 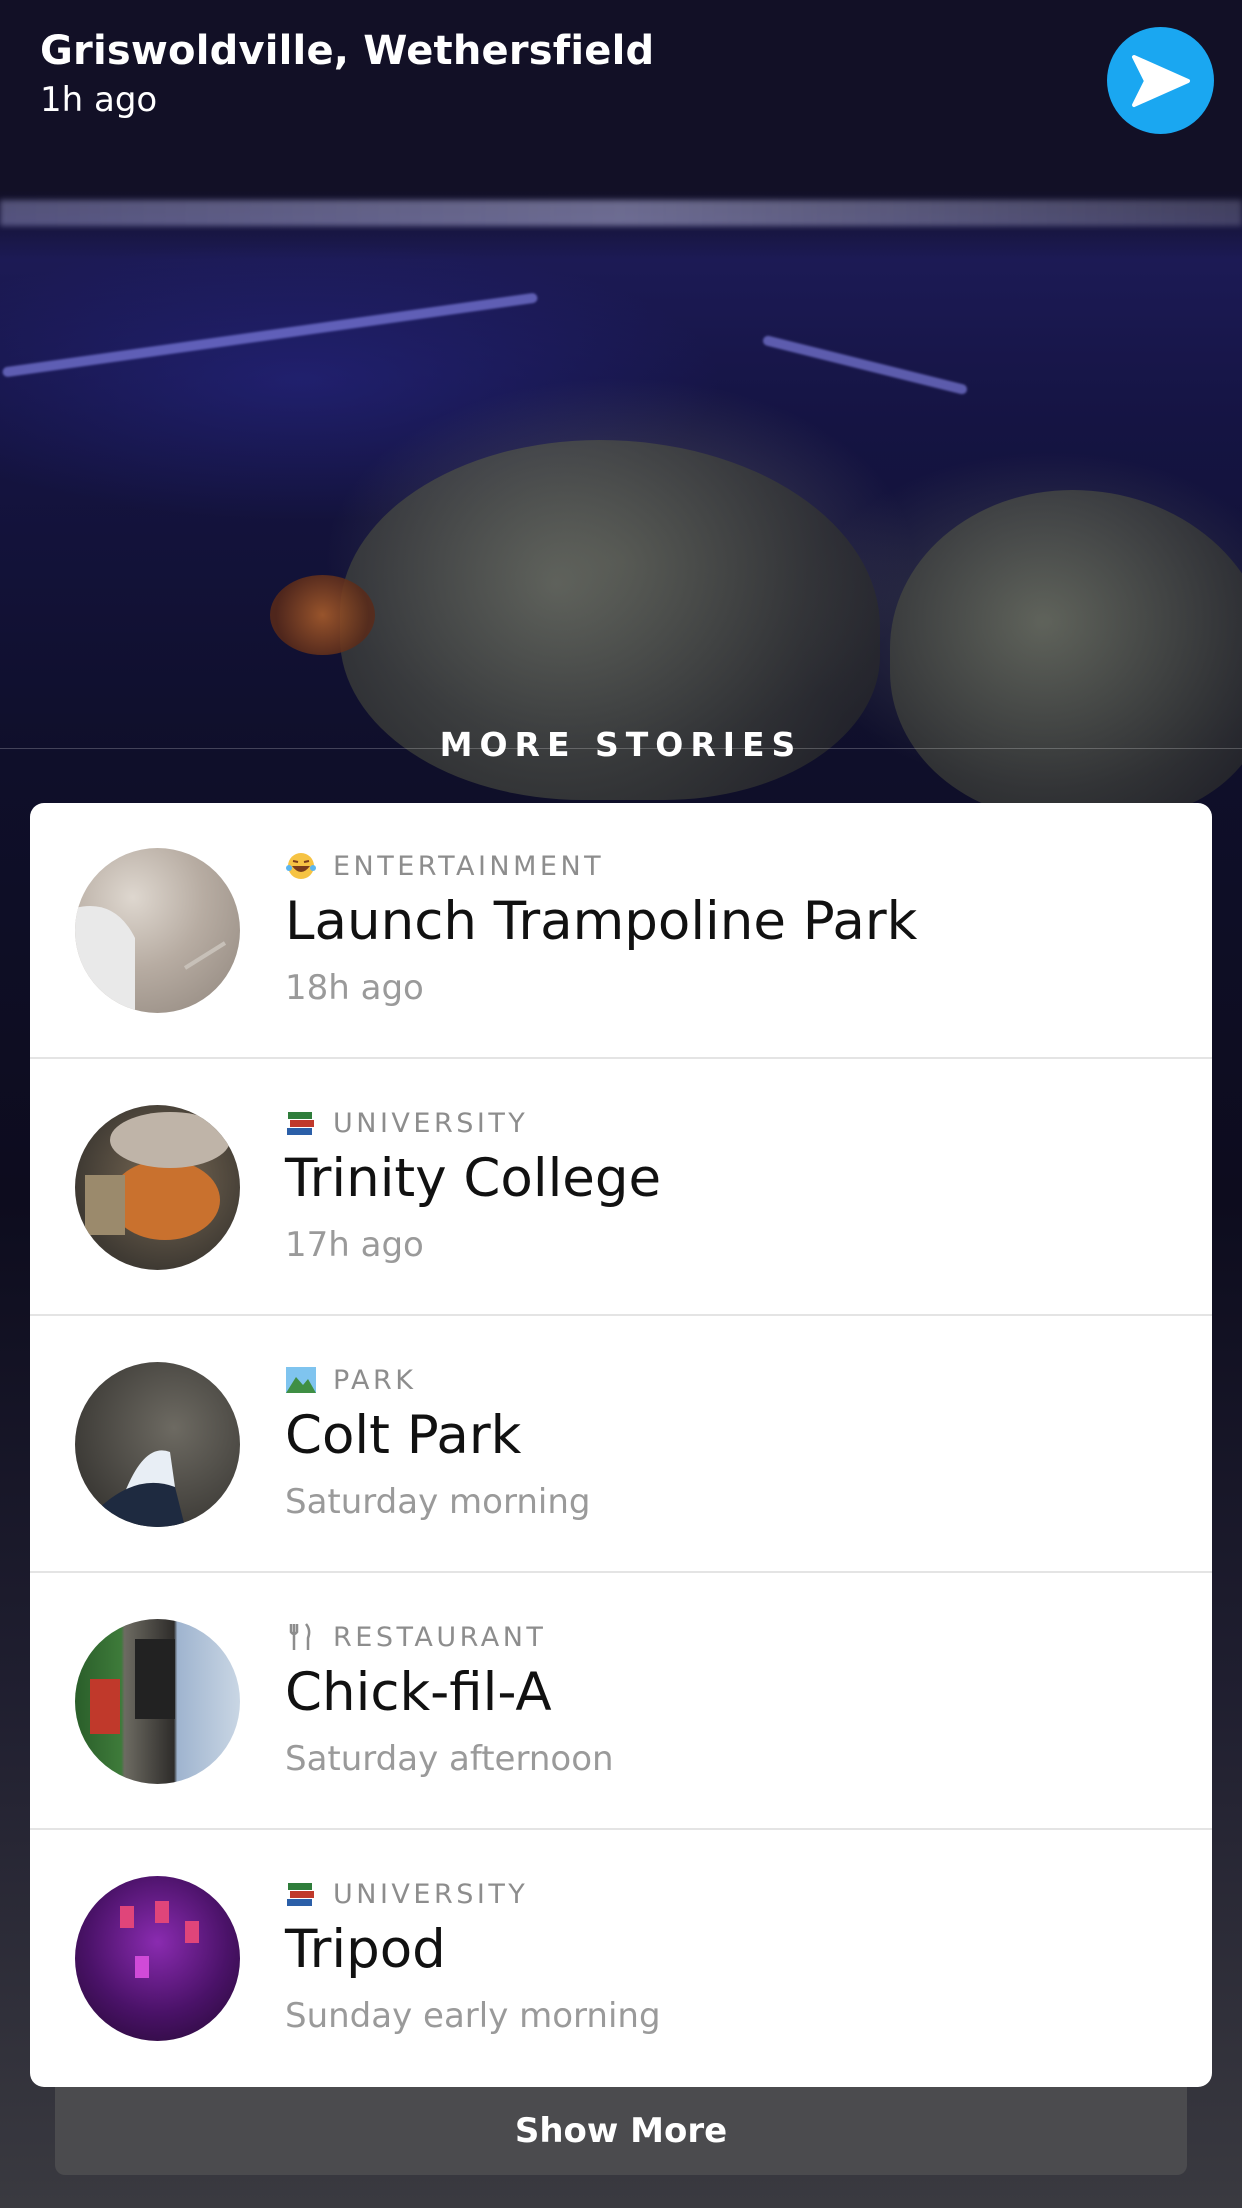 I want to click on story-row: UNIVERSITY Tripod Sunday early morning, so click(x=621, y=1959).